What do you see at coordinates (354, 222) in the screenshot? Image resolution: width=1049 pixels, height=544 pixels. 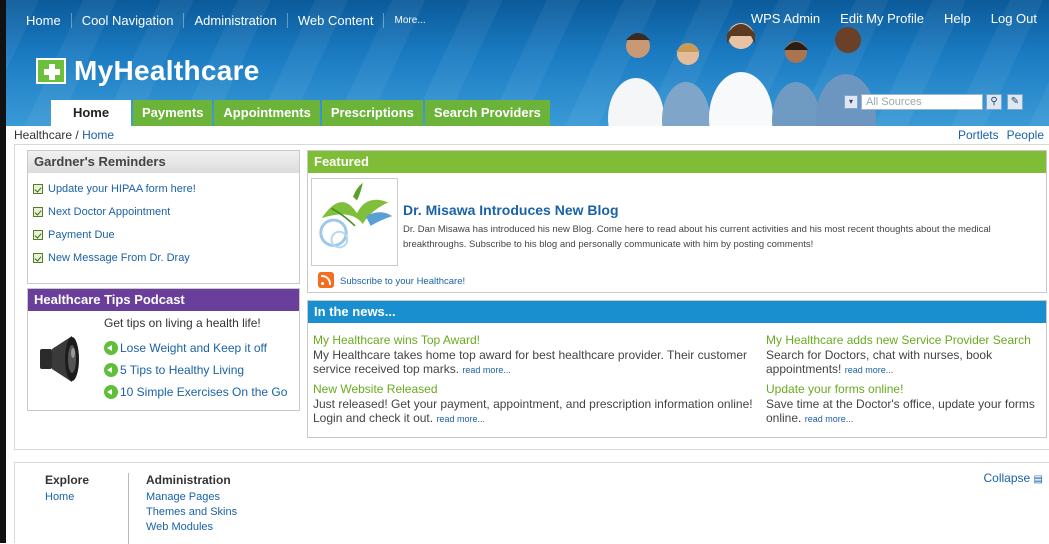 I see `blog-thumbnail` at bounding box center [354, 222].